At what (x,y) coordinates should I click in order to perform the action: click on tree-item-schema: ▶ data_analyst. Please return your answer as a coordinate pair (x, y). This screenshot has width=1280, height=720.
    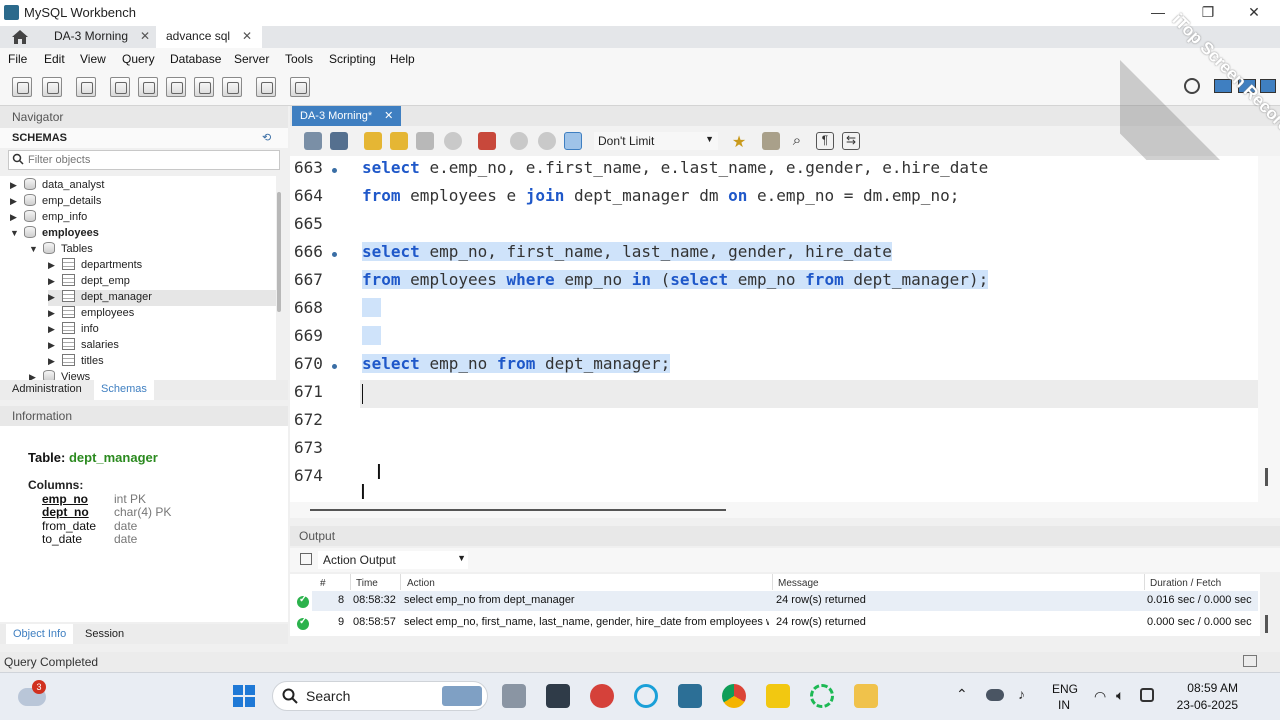
    Looking at the image, I should click on (57, 186).